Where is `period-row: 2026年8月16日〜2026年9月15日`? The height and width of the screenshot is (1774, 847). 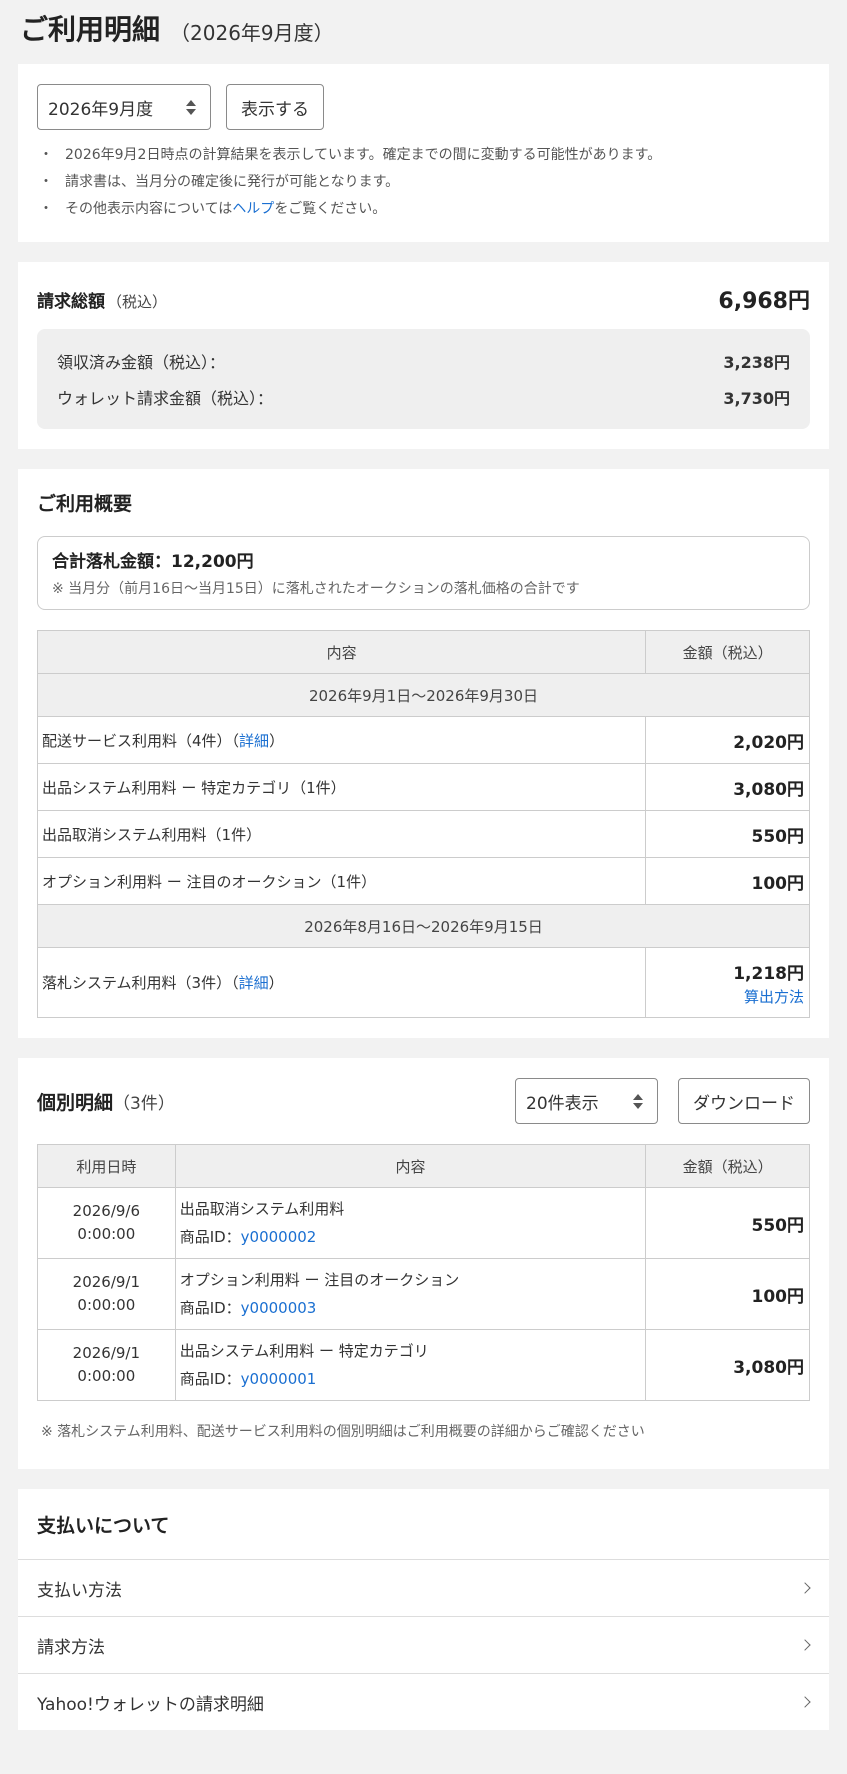
period-row: 2026年8月16日〜2026年9月15日 is located at coordinates (423, 926).